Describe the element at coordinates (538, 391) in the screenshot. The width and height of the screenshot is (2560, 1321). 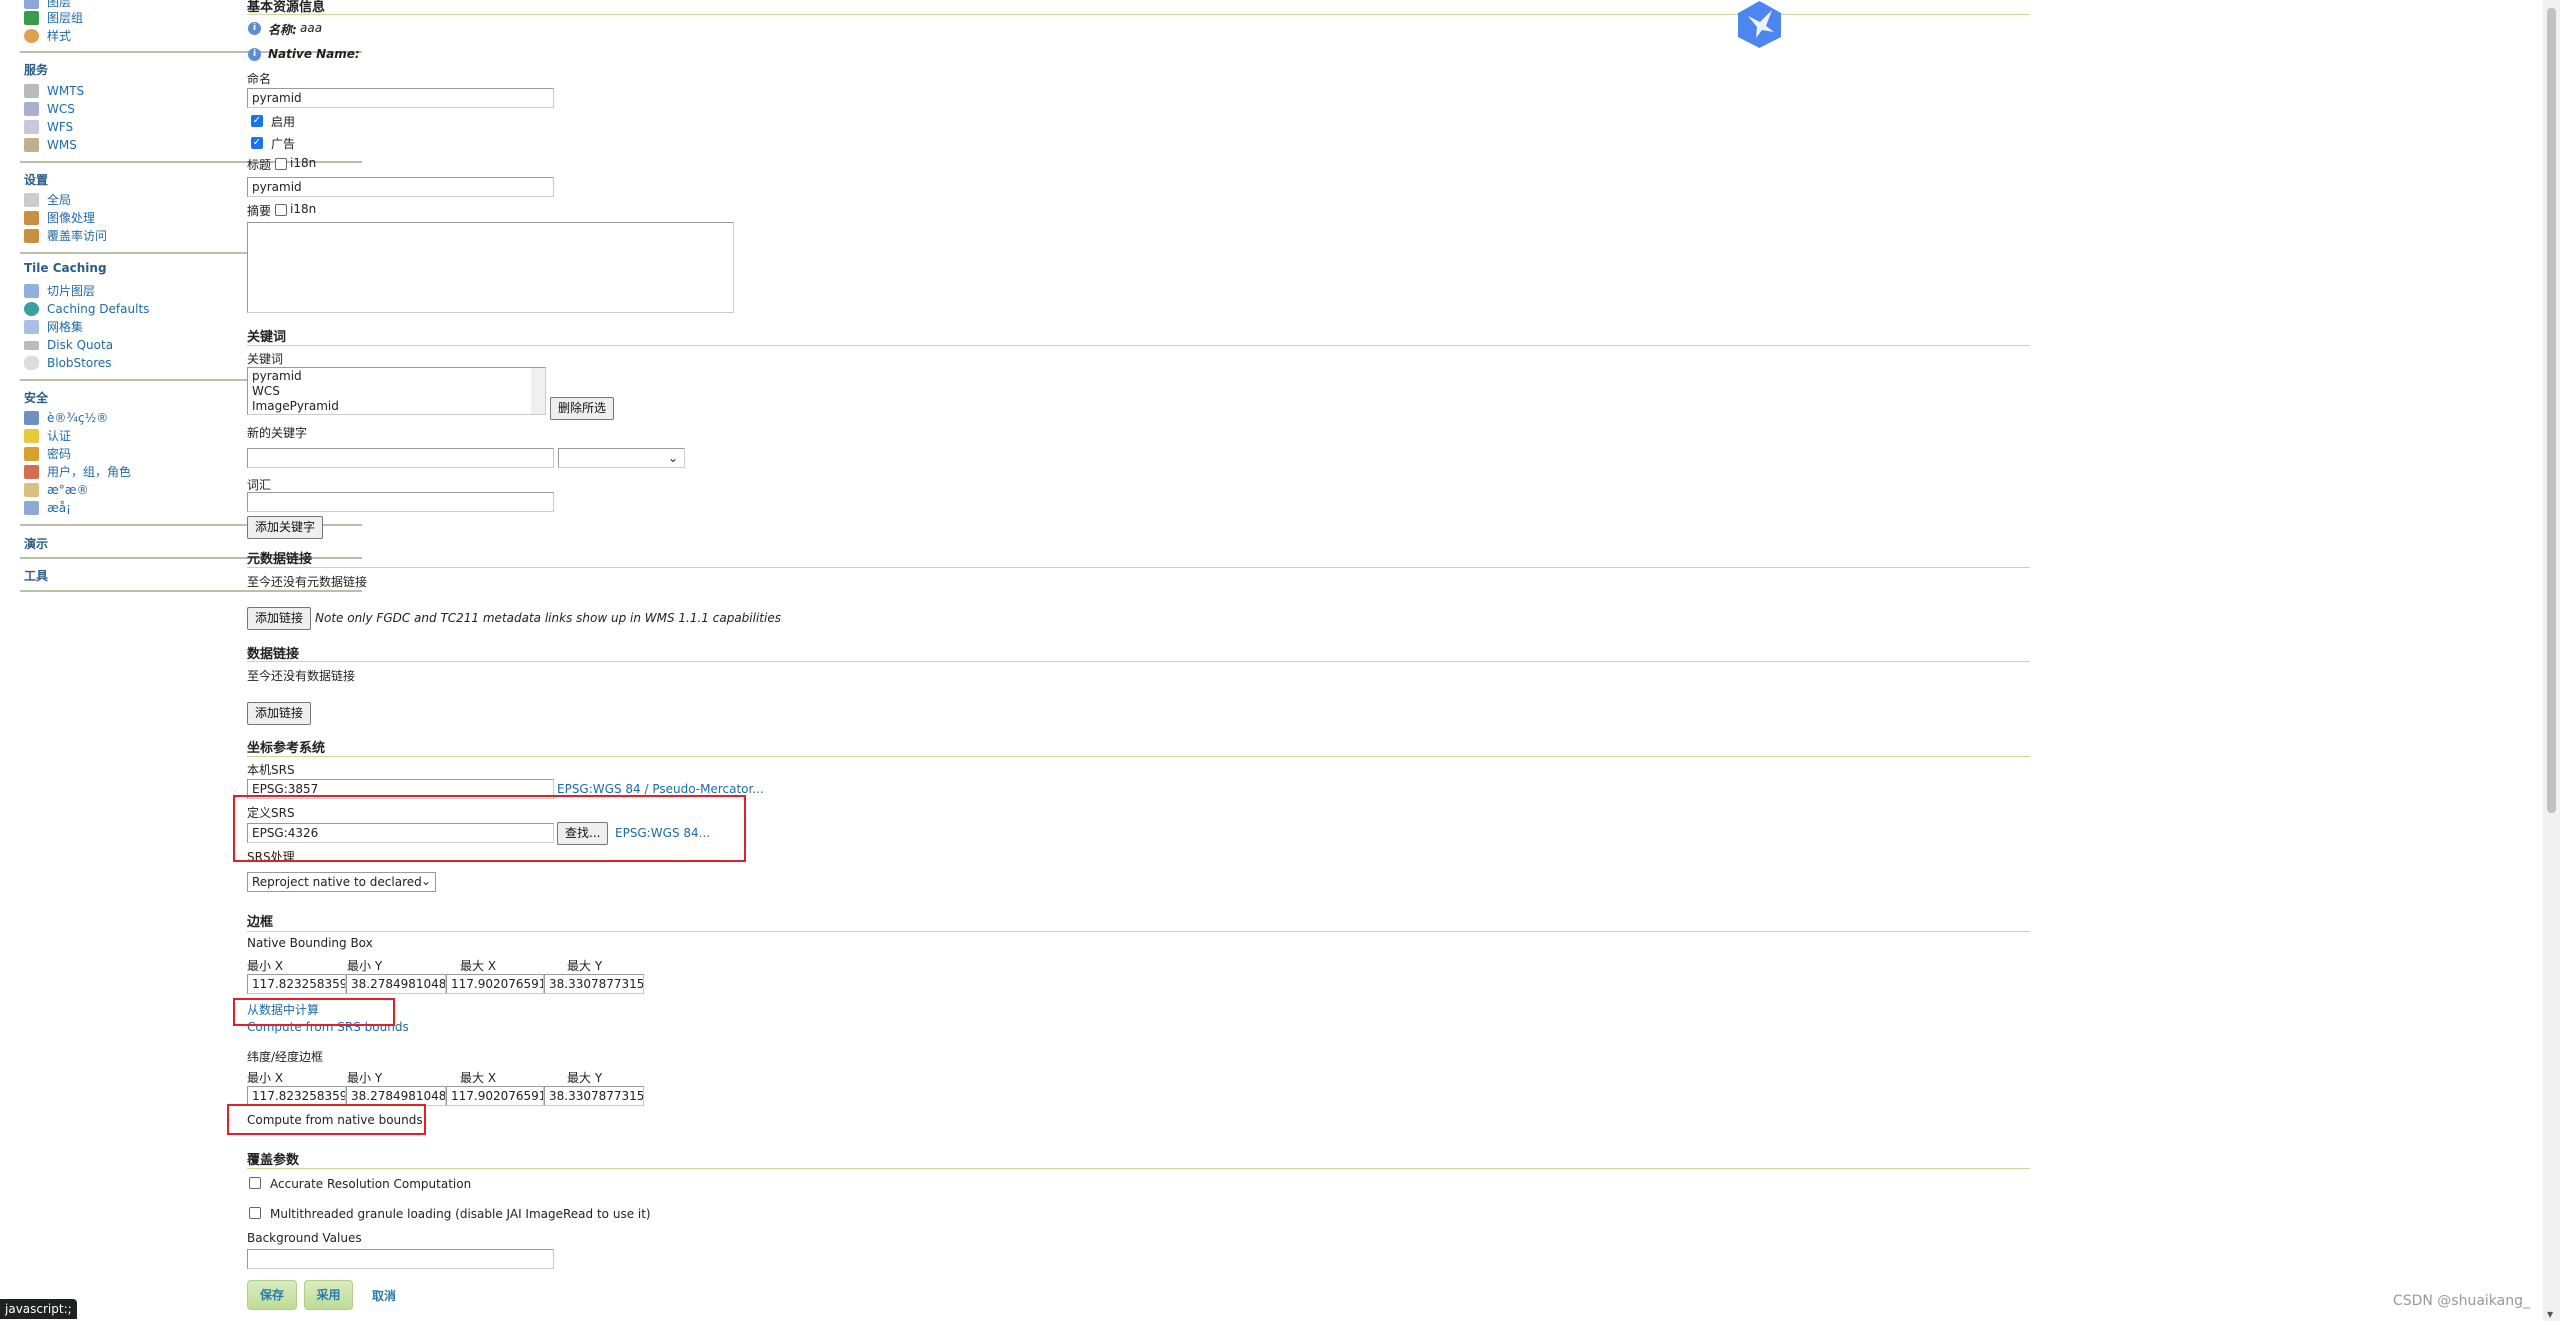
I see `listbox-scrollbar` at that location.